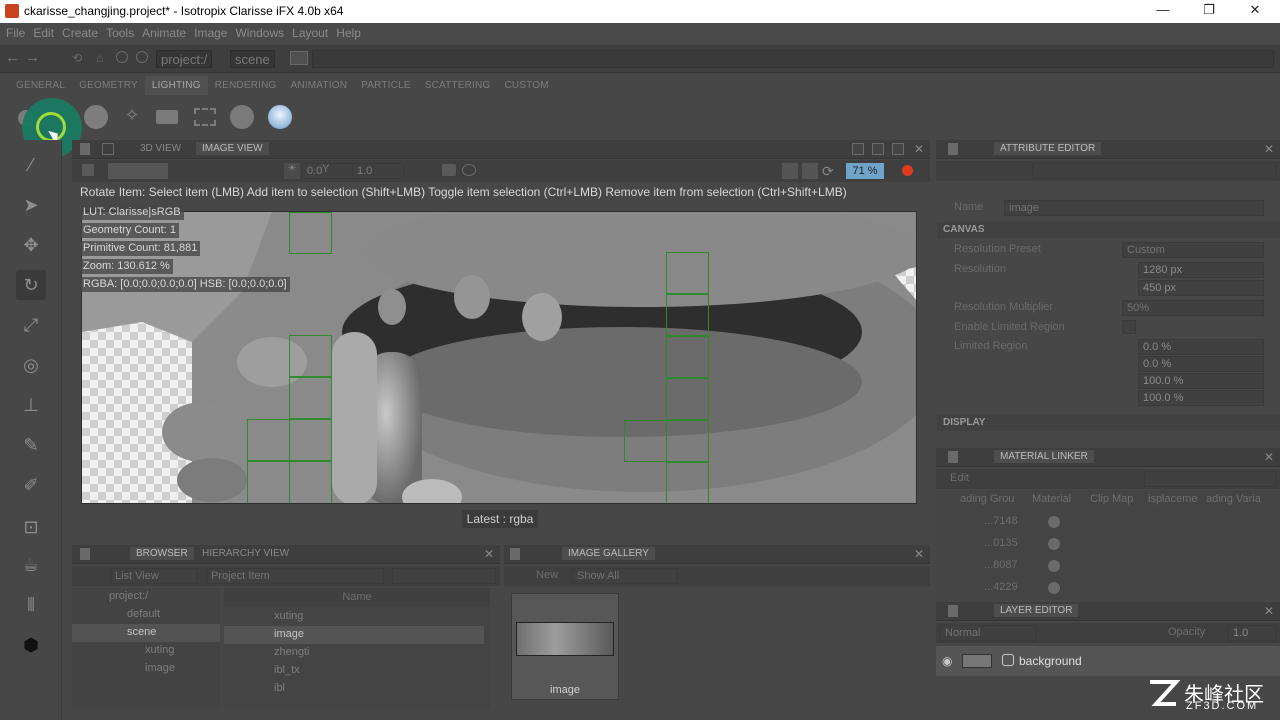  I want to click on stamp-tool-icon: ⊥, so click(31, 405).